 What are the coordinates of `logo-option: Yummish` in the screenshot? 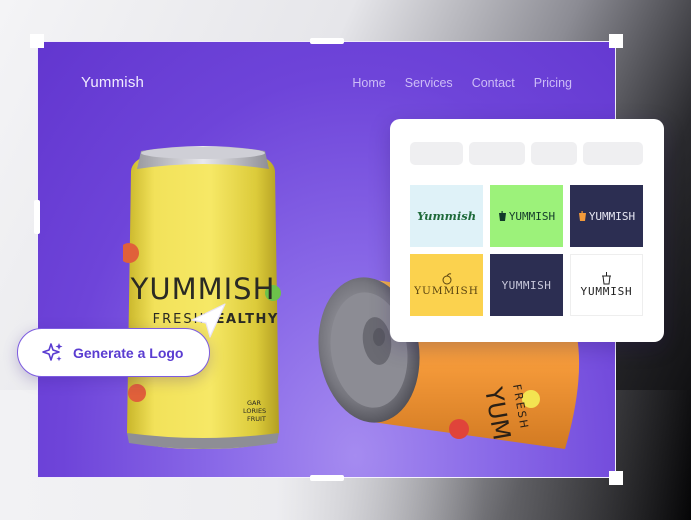 It's located at (446, 216).